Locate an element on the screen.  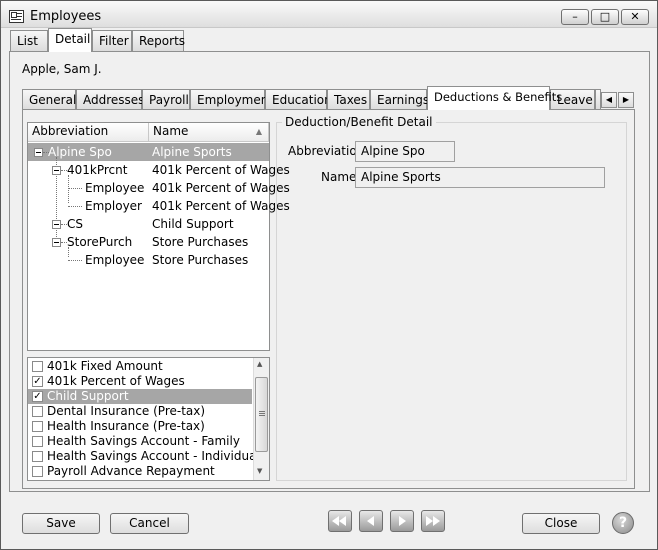
tree-row-abbreviation: CS is located at coordinates (75, 224).